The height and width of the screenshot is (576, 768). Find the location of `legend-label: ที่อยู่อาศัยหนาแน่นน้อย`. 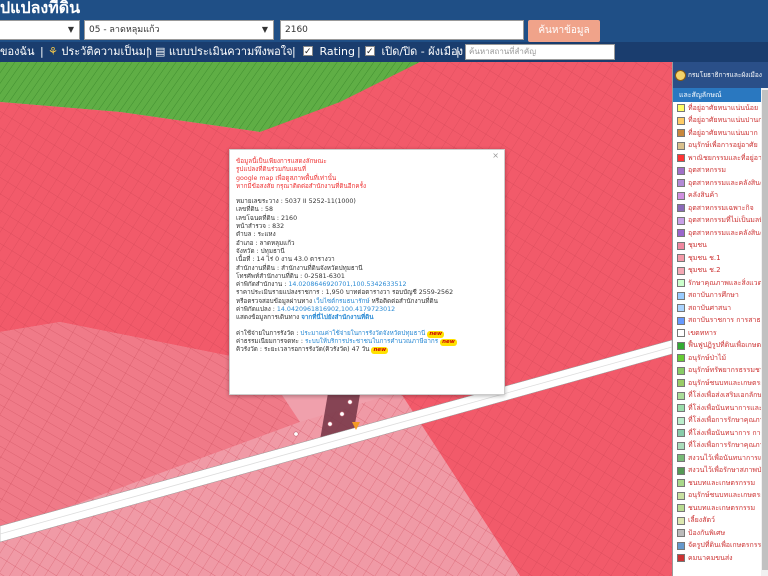

legend-label: ที่อยู่อาศัยหนาแน่นน้อย is located at coordinates (723, 107).